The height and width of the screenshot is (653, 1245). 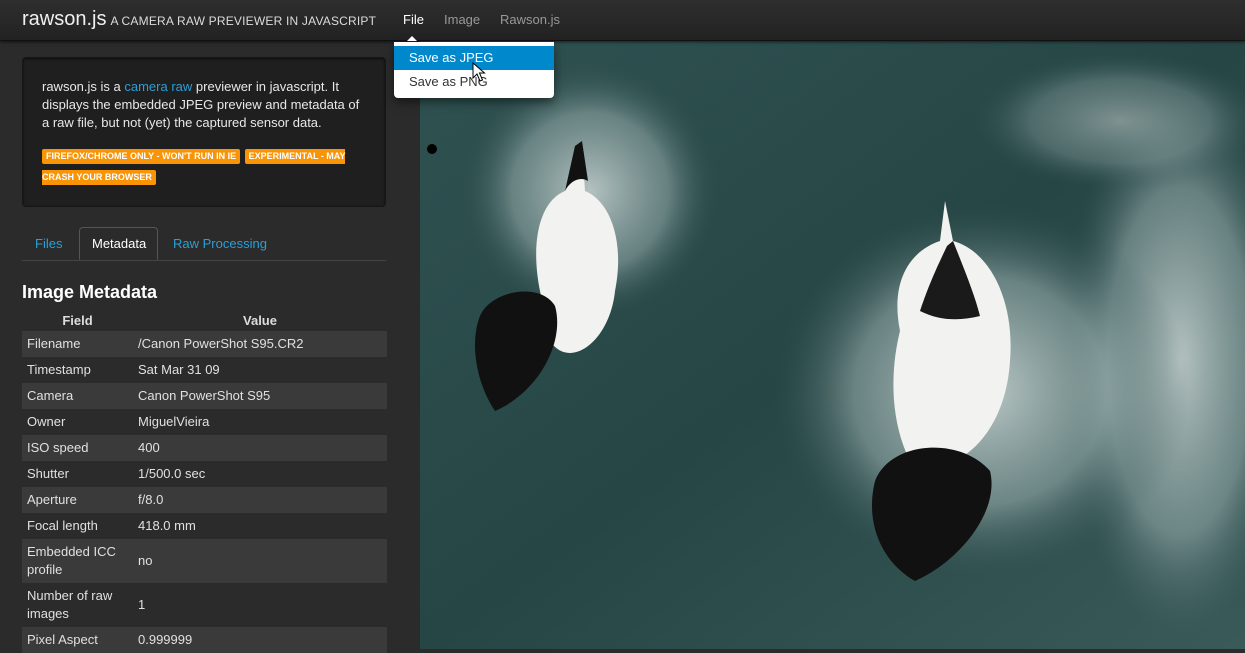 I want to click on table-row: Owner MiguelVieira, so click(x=204, y=422).